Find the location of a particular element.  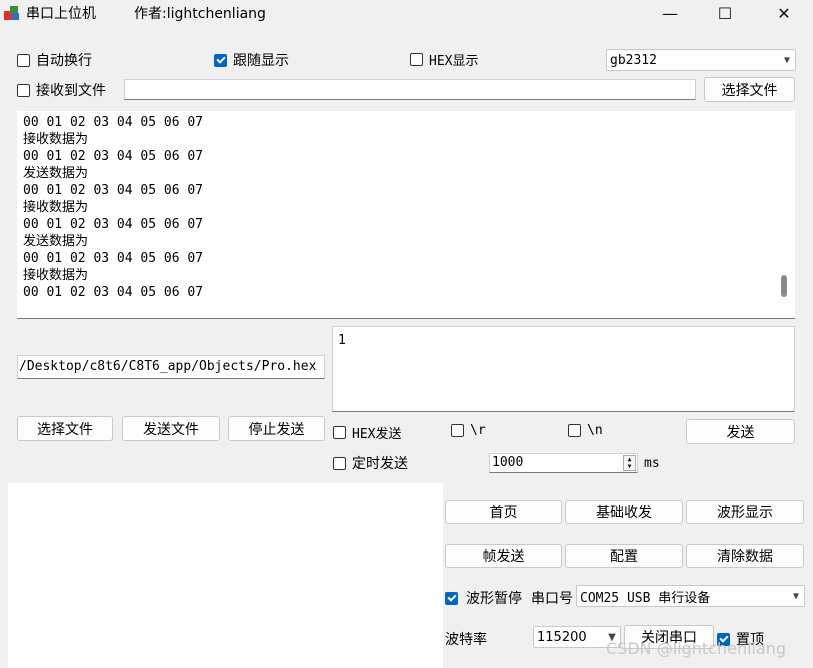

hex-send-label: HEX发送 is located at coordinates (377, 434).